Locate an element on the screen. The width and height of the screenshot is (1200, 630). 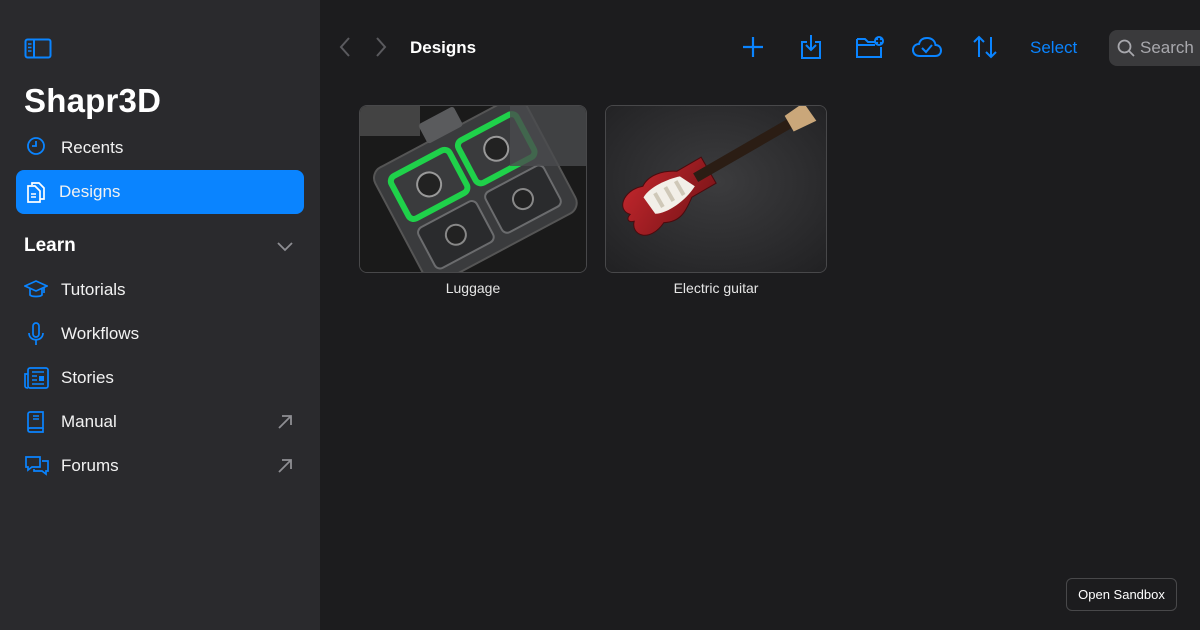
sidebar-item-forums: Forums is located at coordinates (160, 466).